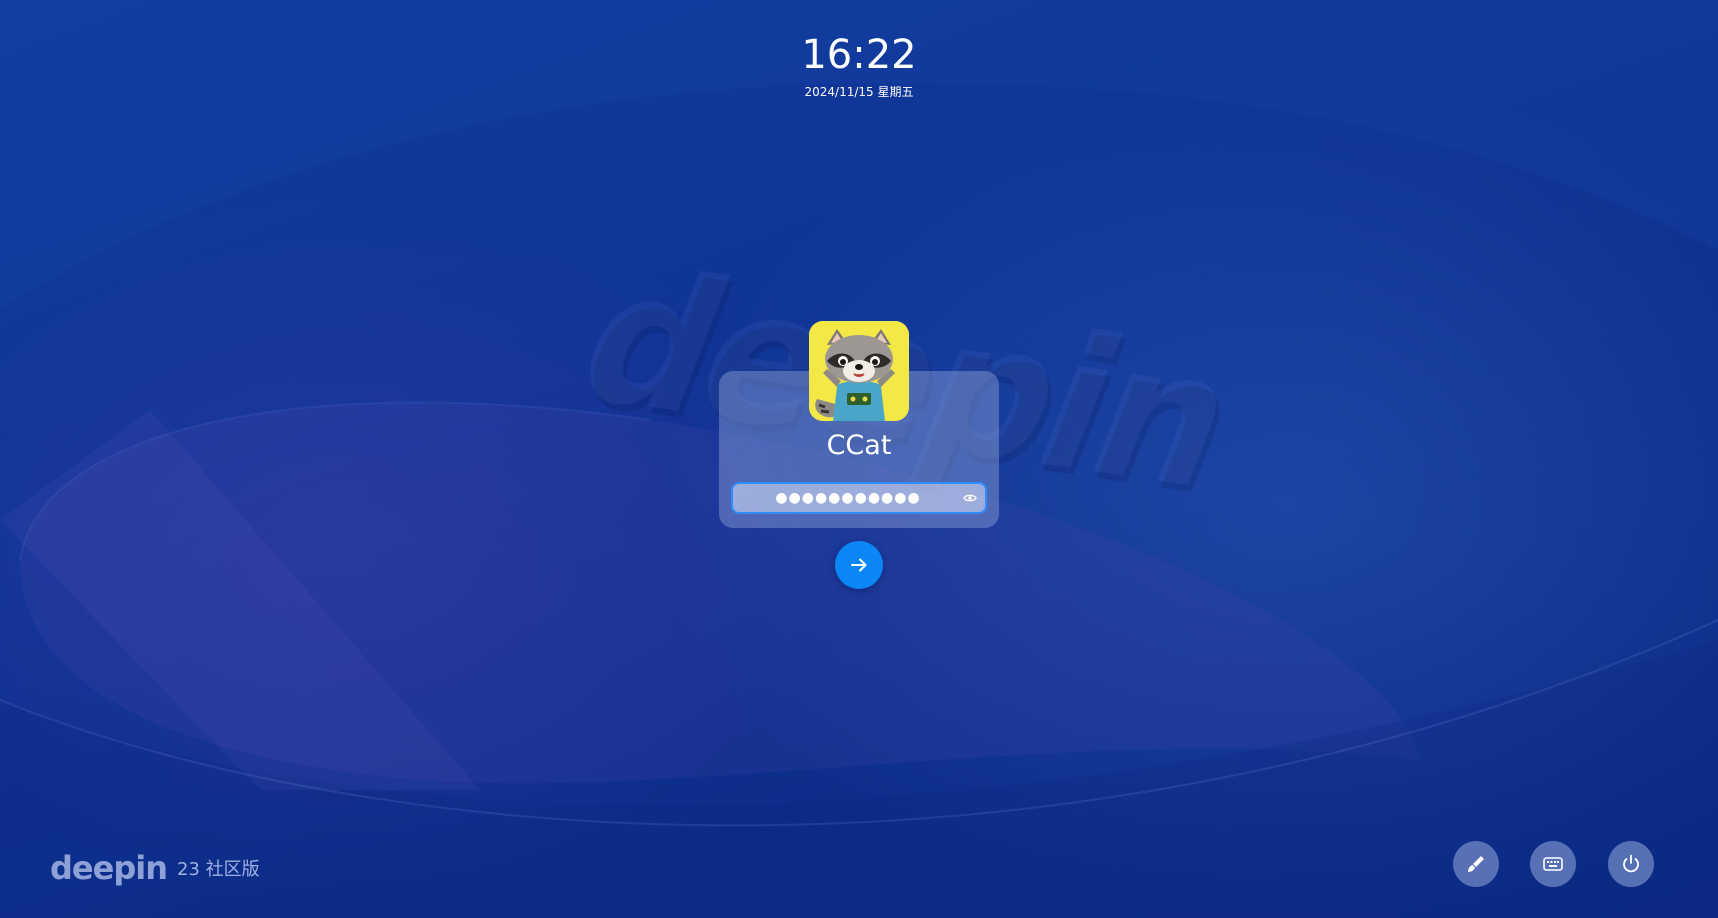 The width and height of the screenshot is (1718, 918). Describe the element at coordinates (848, 498) in the screenshot. I see `password-mask: ●●●●●●●●●●●` at that location.